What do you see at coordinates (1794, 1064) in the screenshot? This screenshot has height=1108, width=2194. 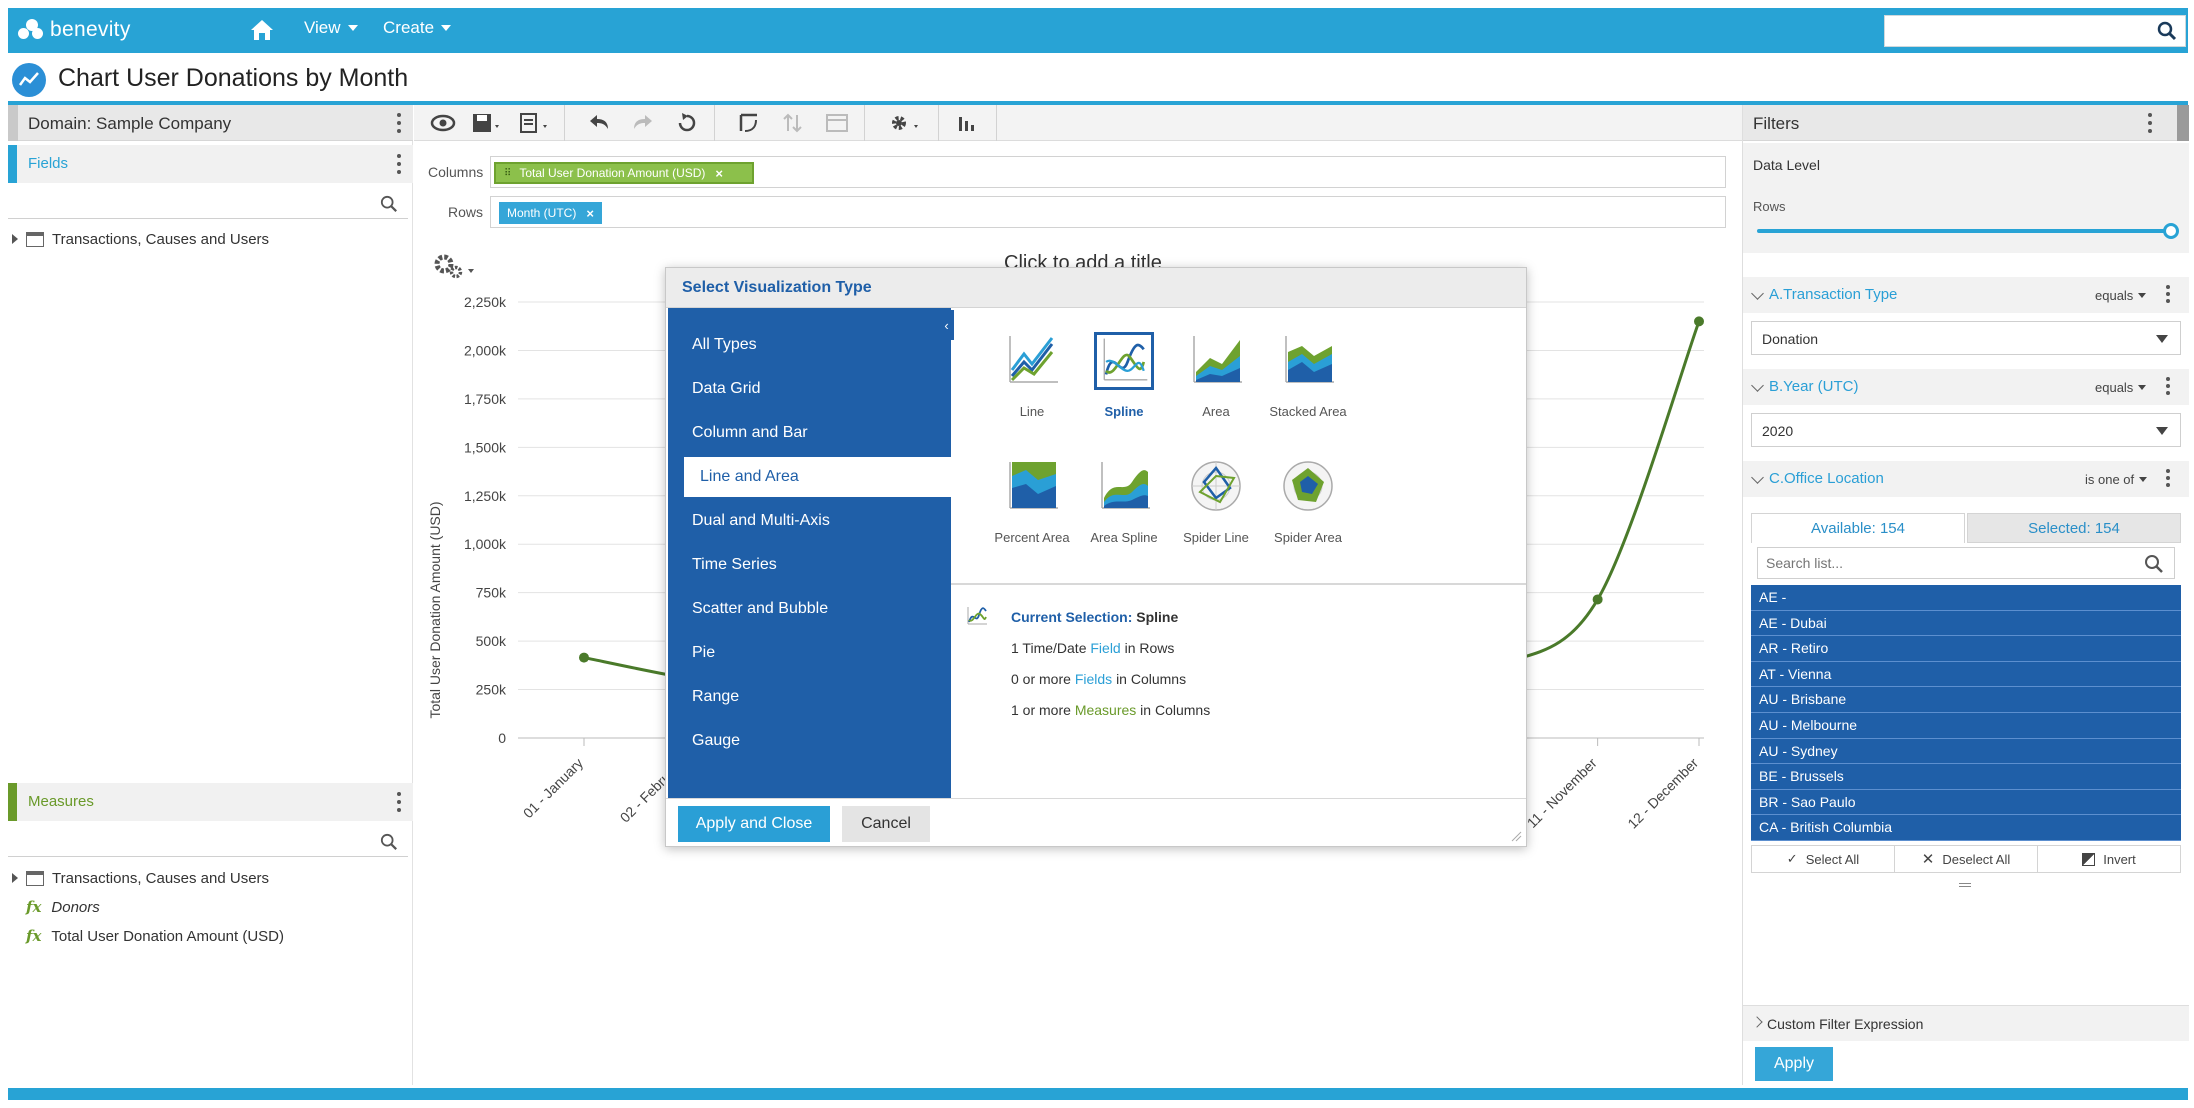 I see `apply-filters-button: Apply` at bounding box center [1794, 1064].